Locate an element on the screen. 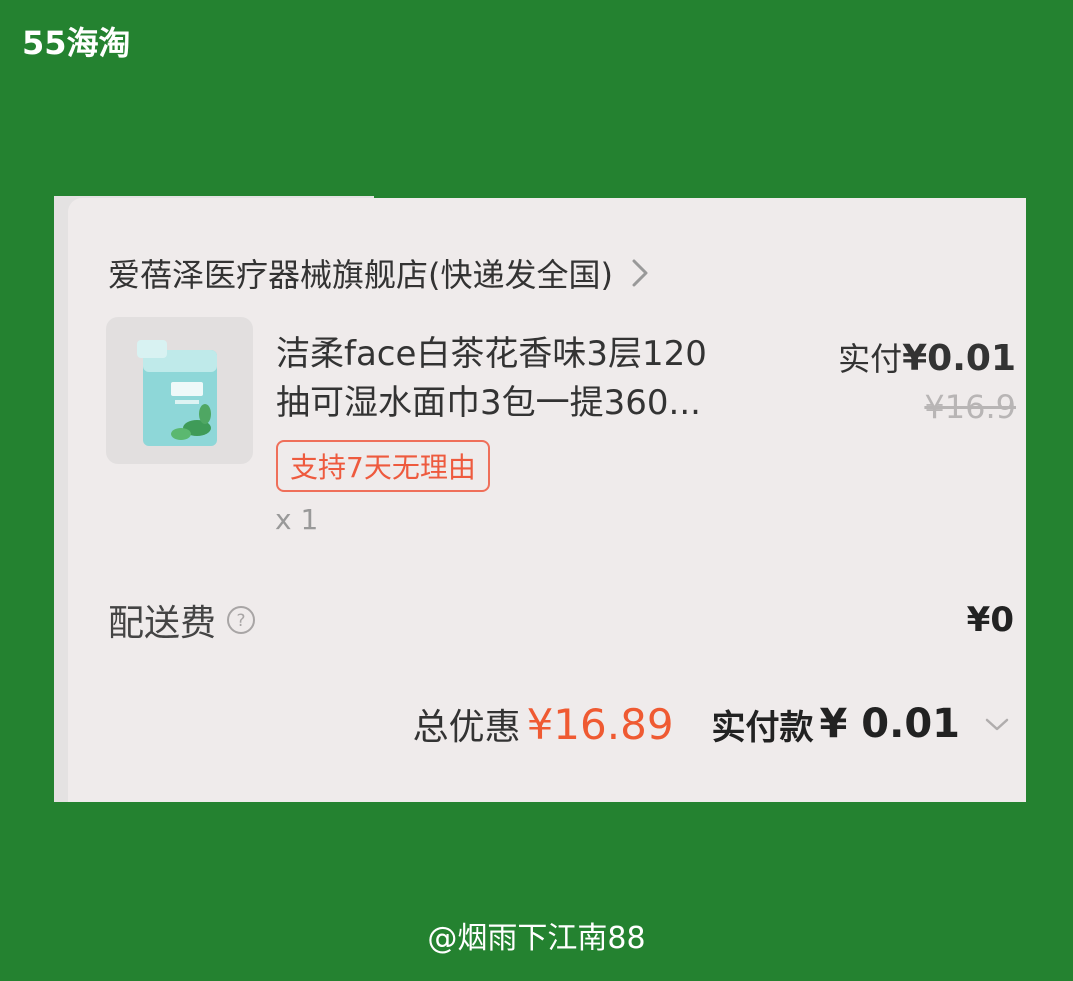 Image resolution: width=1073 pixels, height=981 pixels. return-policy-badge: 支持7天无理由 is located at coordinates (383, 466).